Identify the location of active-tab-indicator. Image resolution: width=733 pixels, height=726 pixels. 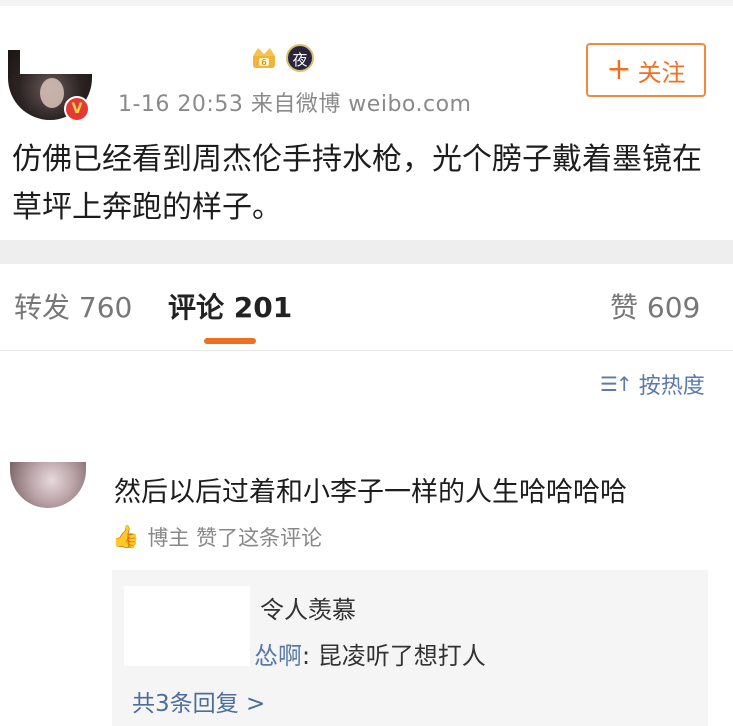
(230, 341).